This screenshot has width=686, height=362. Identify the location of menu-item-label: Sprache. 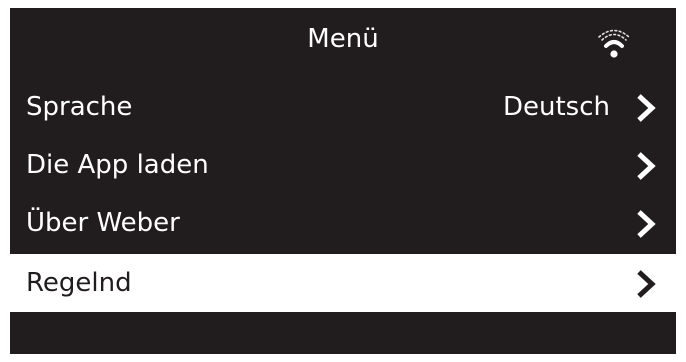
(79, 107).